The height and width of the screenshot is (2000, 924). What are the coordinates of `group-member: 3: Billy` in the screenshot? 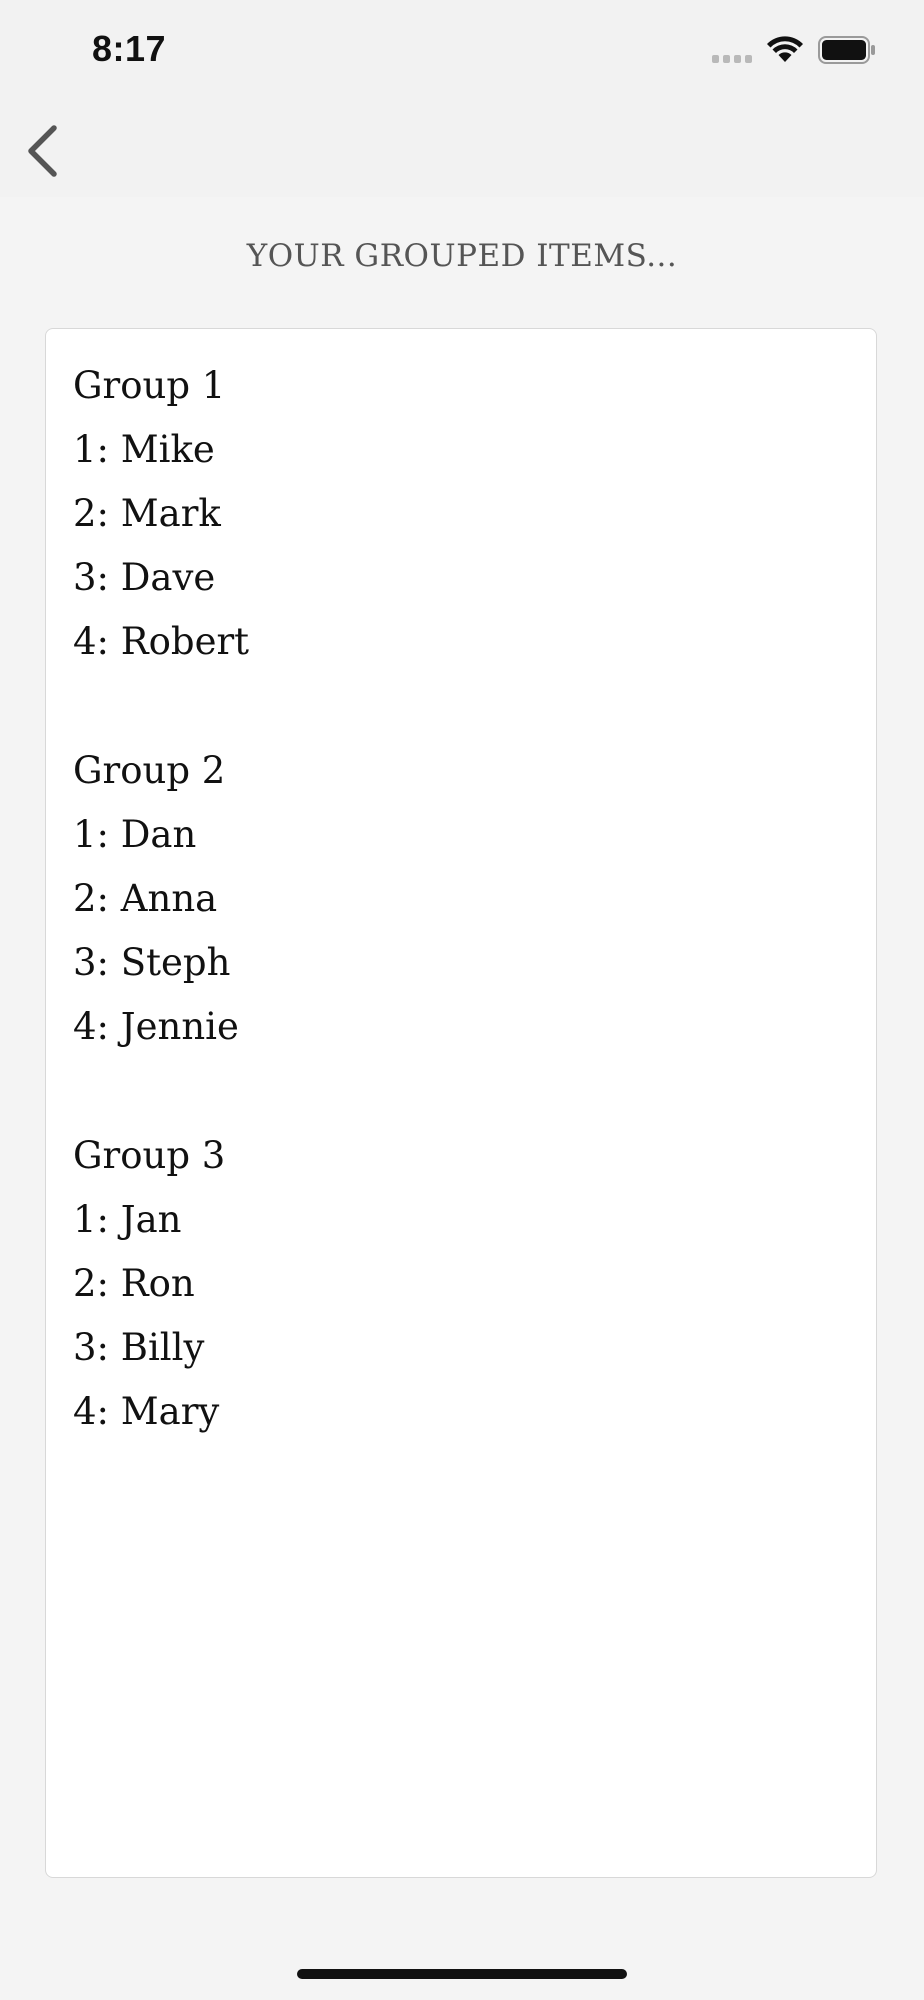 It's located at (139, 1347).